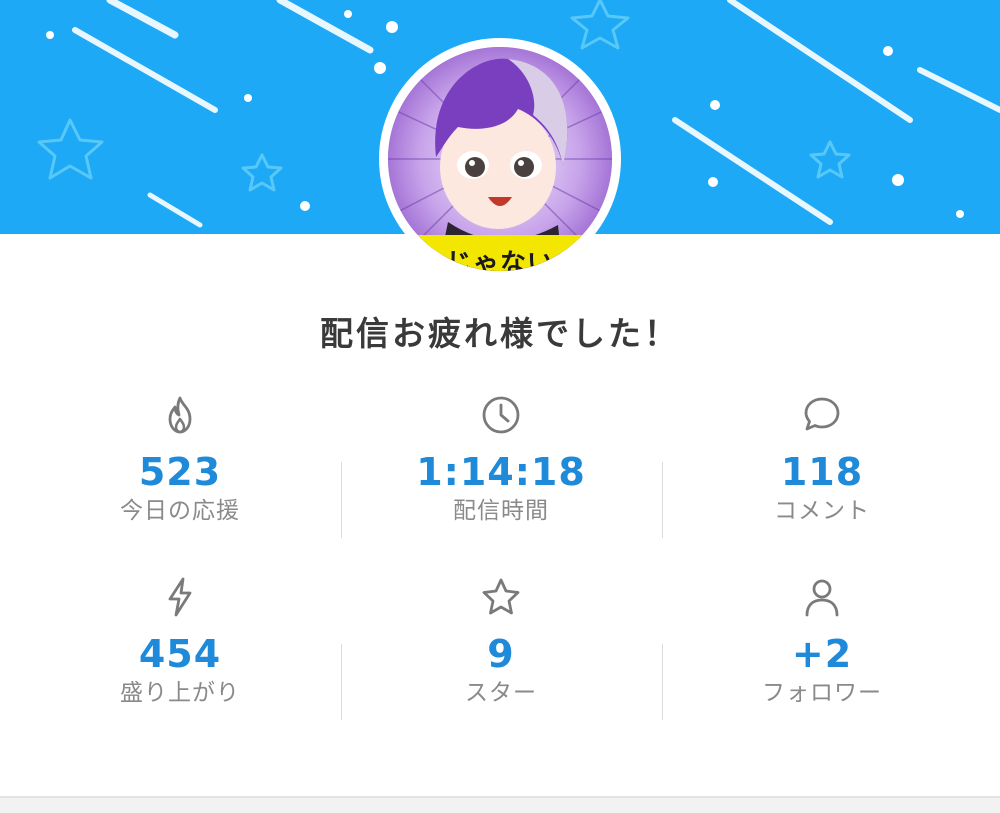  Describe the element at coordinates (499, 260) in the screenshot. I see `avatar-caption: じゃない` at that location.